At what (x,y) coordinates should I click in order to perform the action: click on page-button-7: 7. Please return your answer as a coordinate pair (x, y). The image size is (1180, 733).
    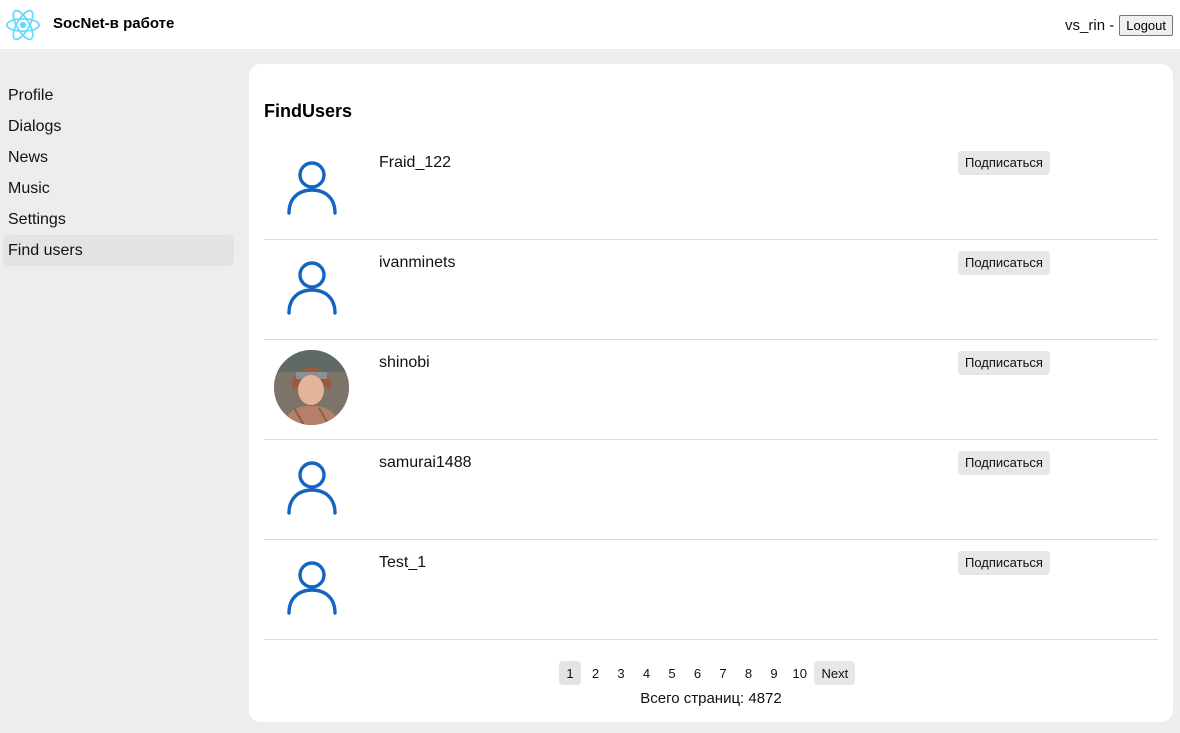
    Looking at the image, I should click on (723, 673).